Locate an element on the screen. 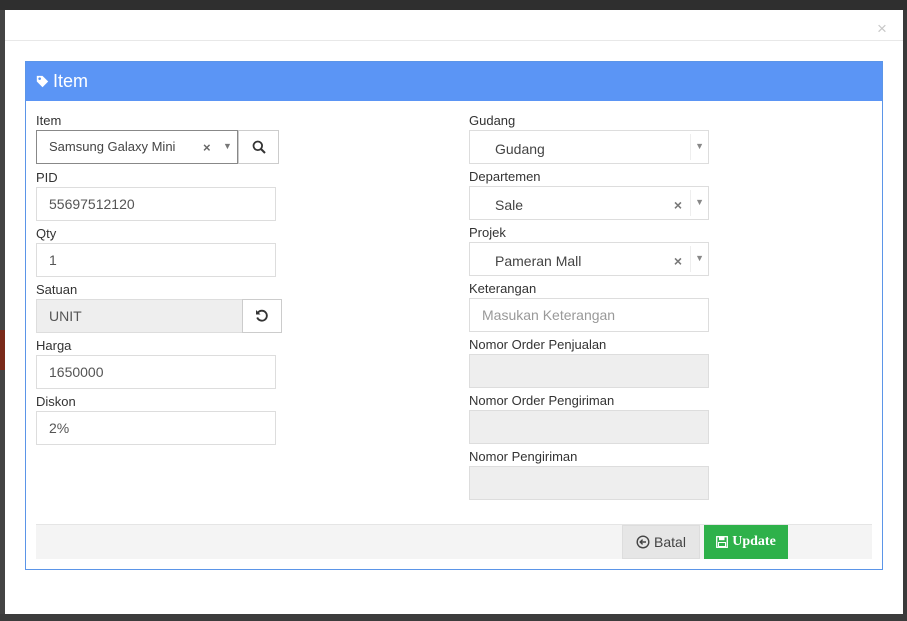  pid-label: PID is located at coordinates (47, 177).